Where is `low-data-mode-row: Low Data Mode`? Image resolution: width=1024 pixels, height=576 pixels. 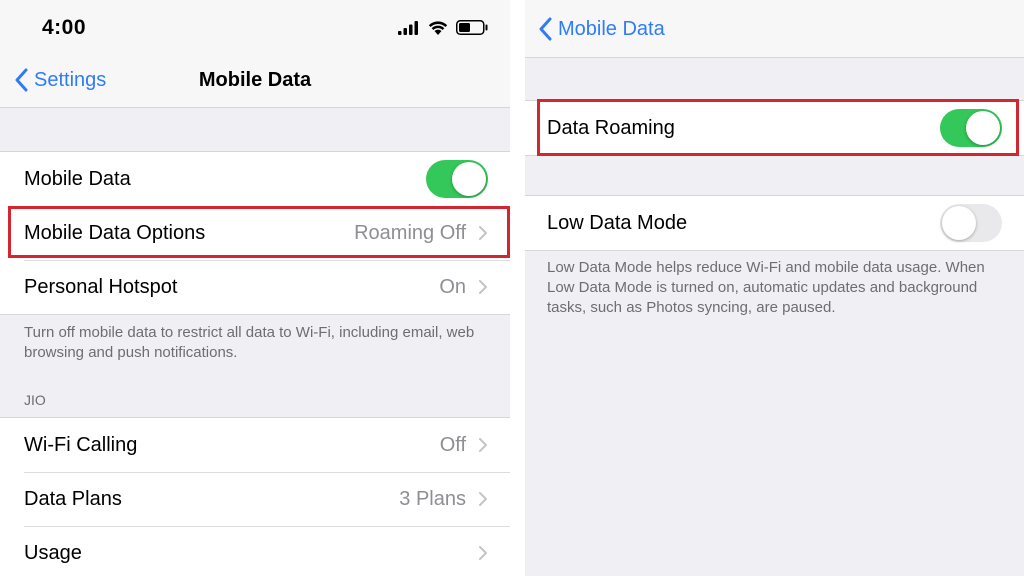
low-data-mode-row: Low Data Mode is located at coordinates (774, 223).